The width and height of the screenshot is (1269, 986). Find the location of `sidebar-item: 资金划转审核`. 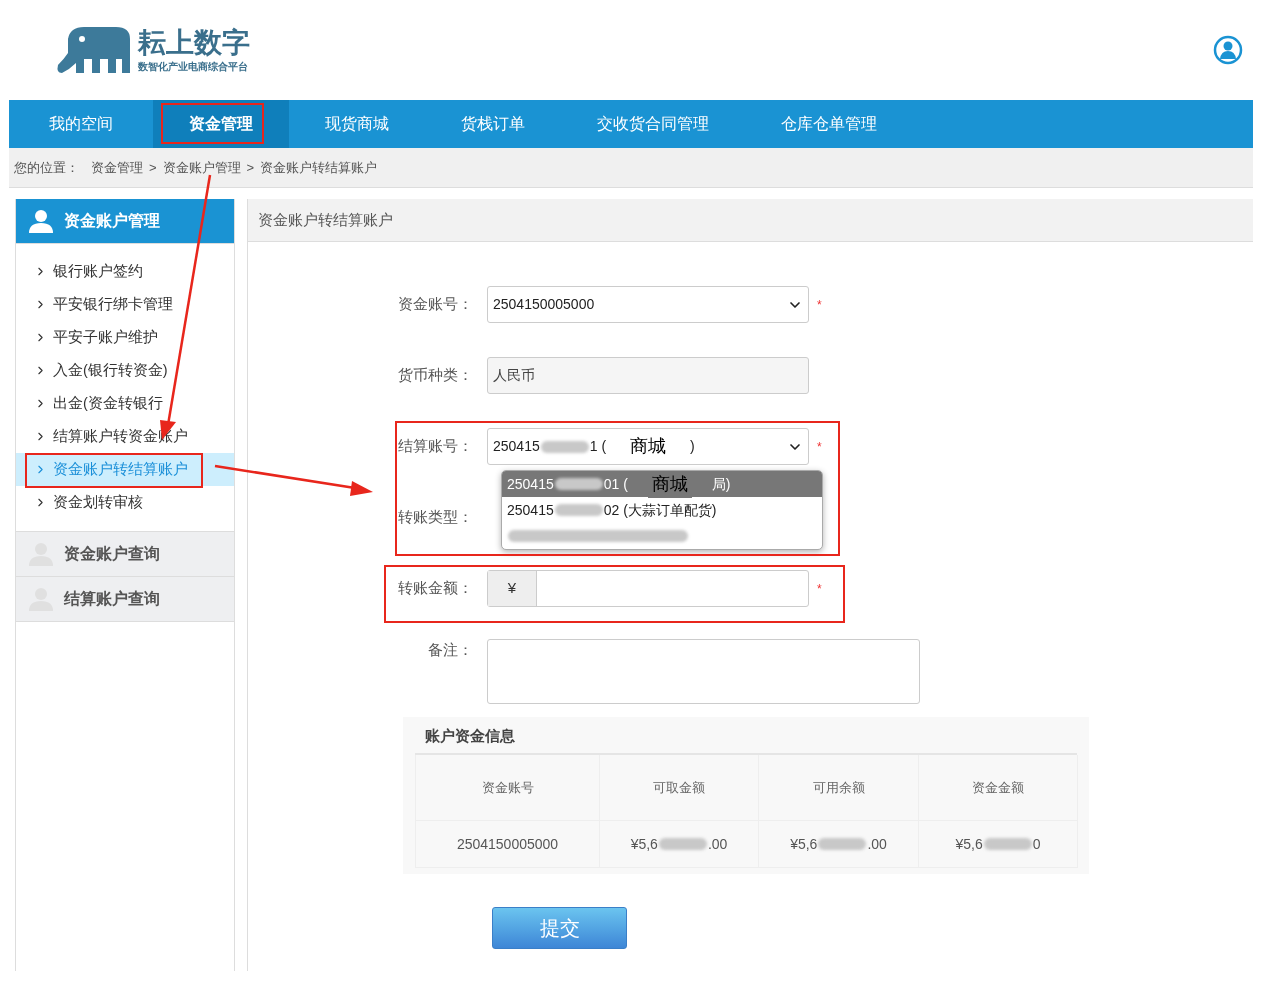

sidebar-item: 资金划转审核 is located at coordinates (125, 502).